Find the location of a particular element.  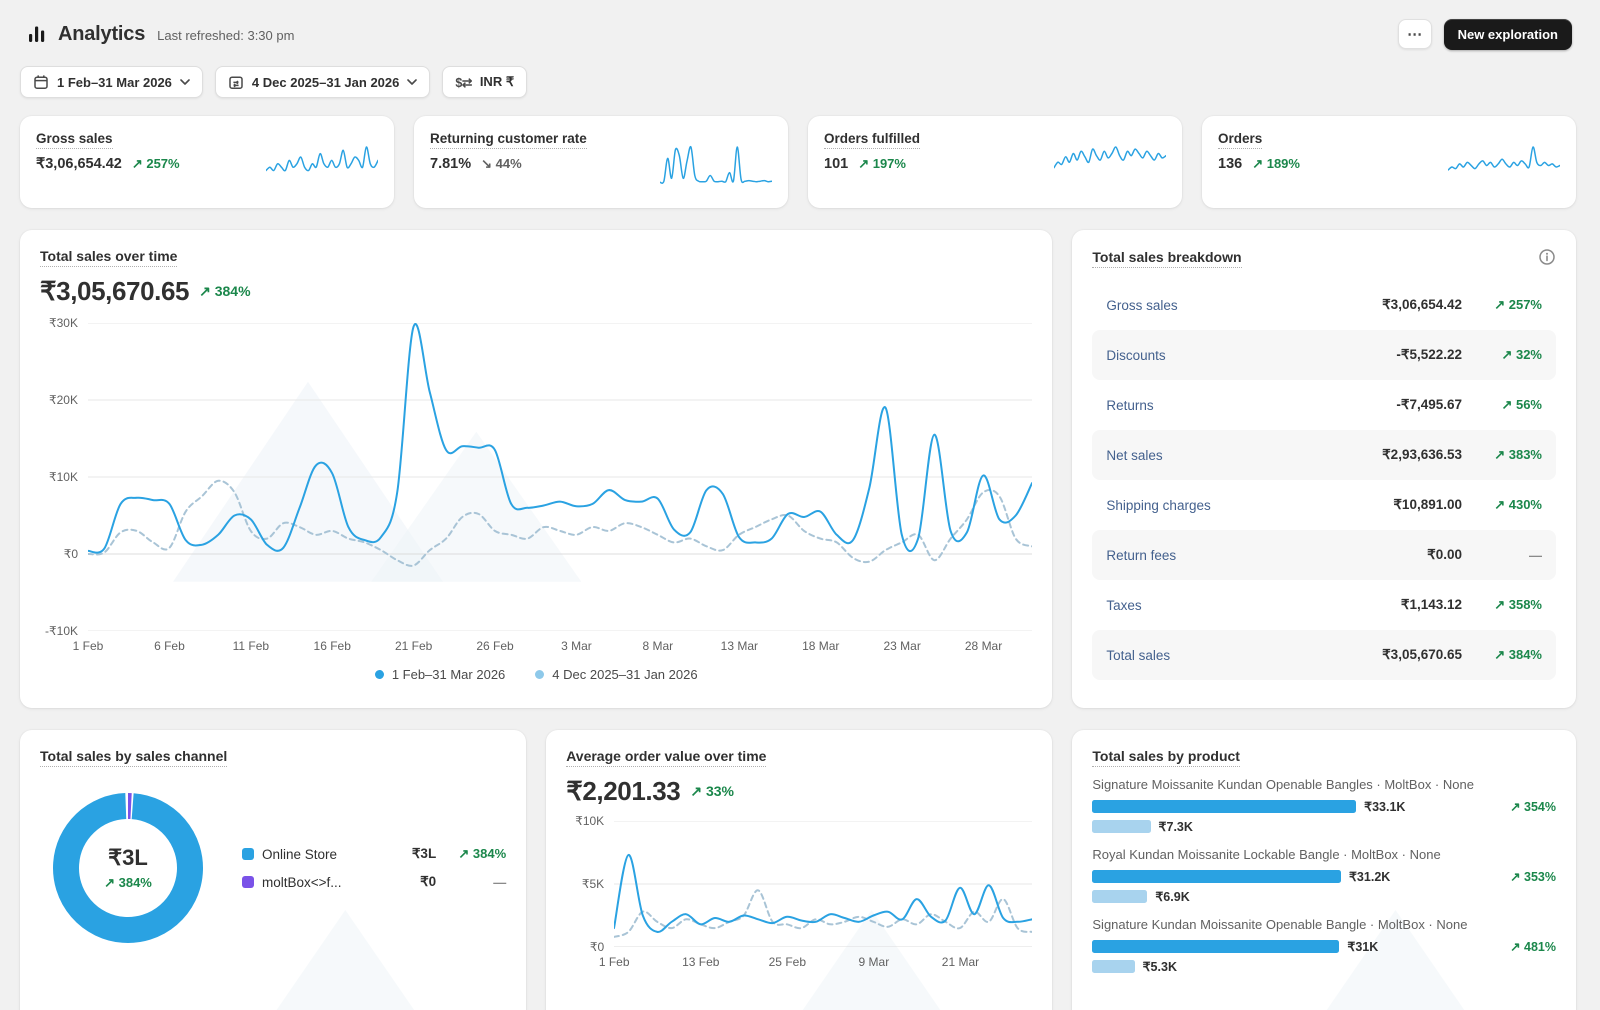

kpi-title: Orders is located at coordinates (1240, 140).